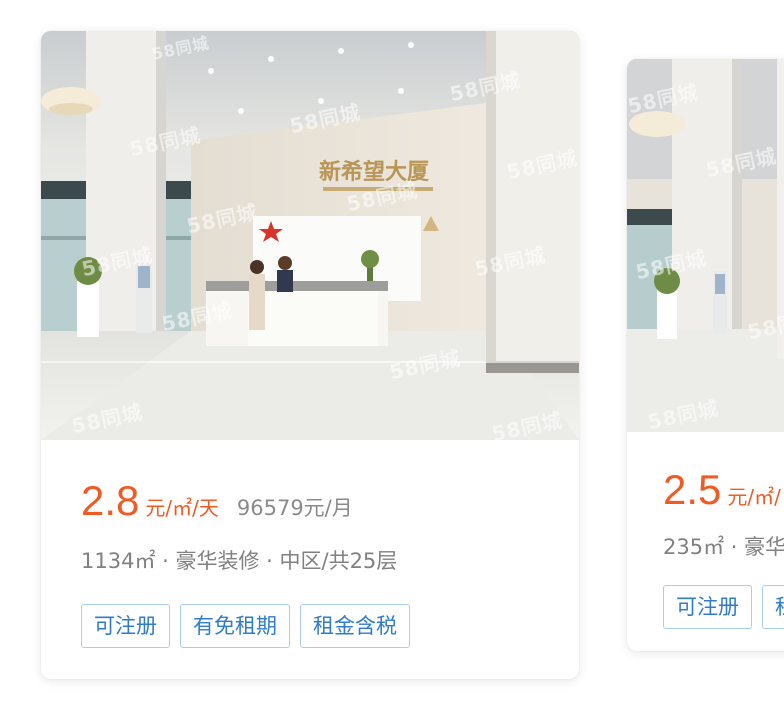 This screenshot has height=702, width=784. I want to click on price-row: 2.8 元/㎡/天 96579元/月, so click(217, 501).